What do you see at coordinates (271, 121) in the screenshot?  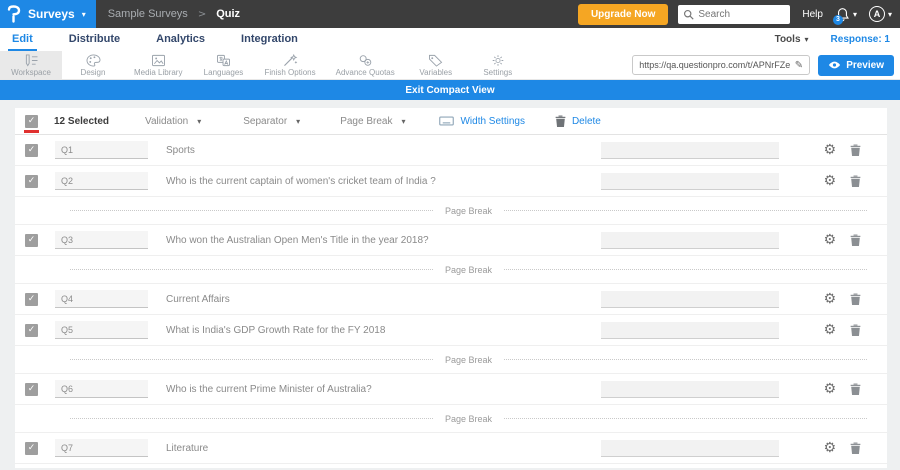 I see `separator-dropdown: Separator ▾` at bounding box center [271, 121].